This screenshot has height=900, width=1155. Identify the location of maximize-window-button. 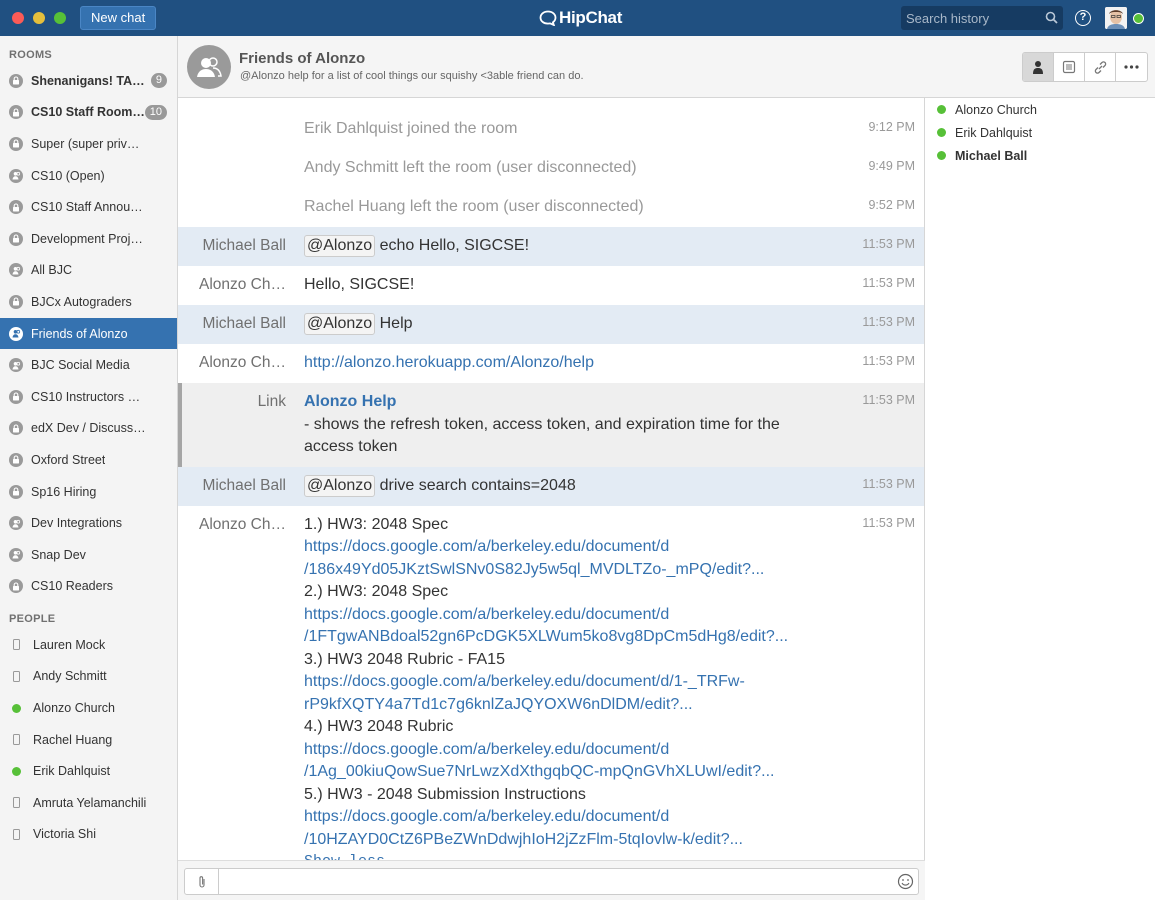
(60, 18).